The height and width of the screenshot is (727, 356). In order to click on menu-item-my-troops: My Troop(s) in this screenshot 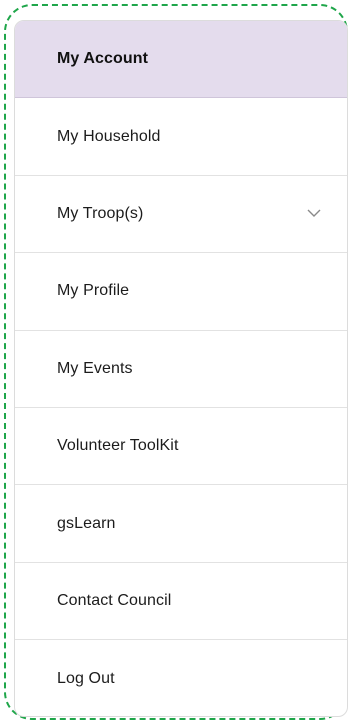, I will do `click(181, 215)`.